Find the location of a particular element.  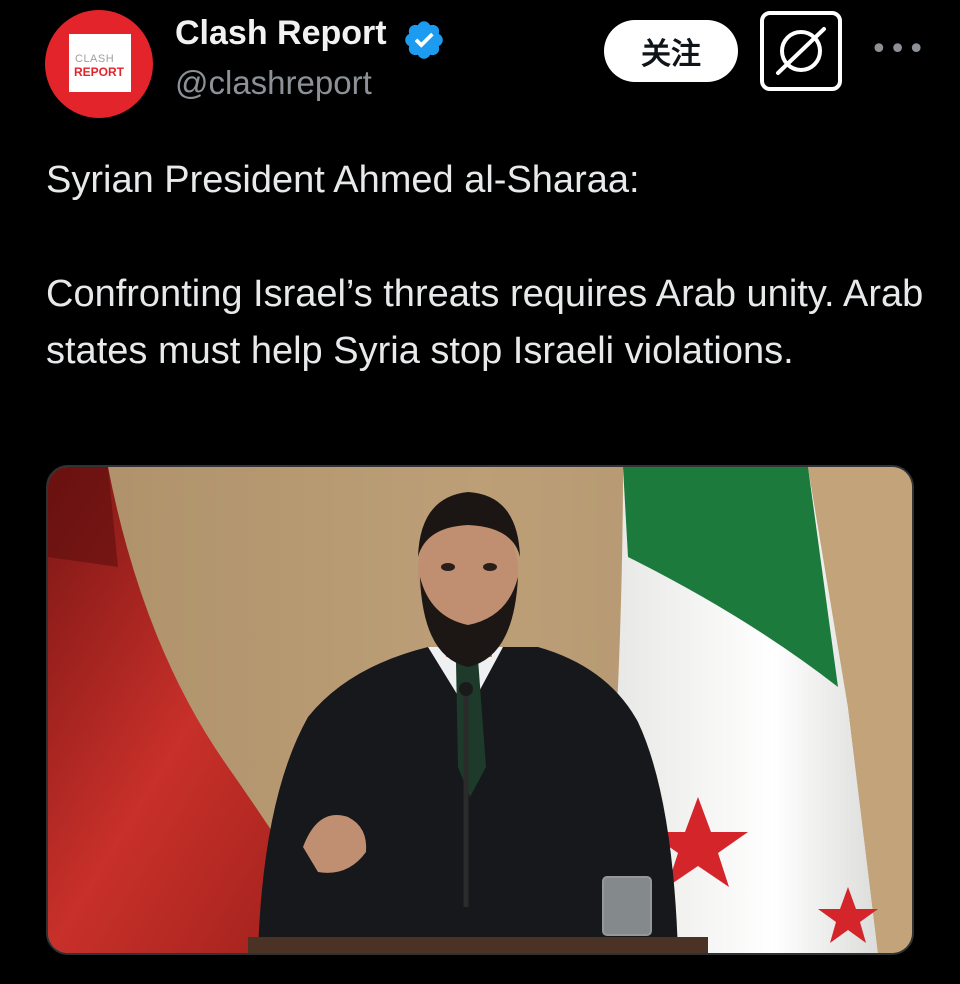

grok-button is located at coordinates (801, 51).